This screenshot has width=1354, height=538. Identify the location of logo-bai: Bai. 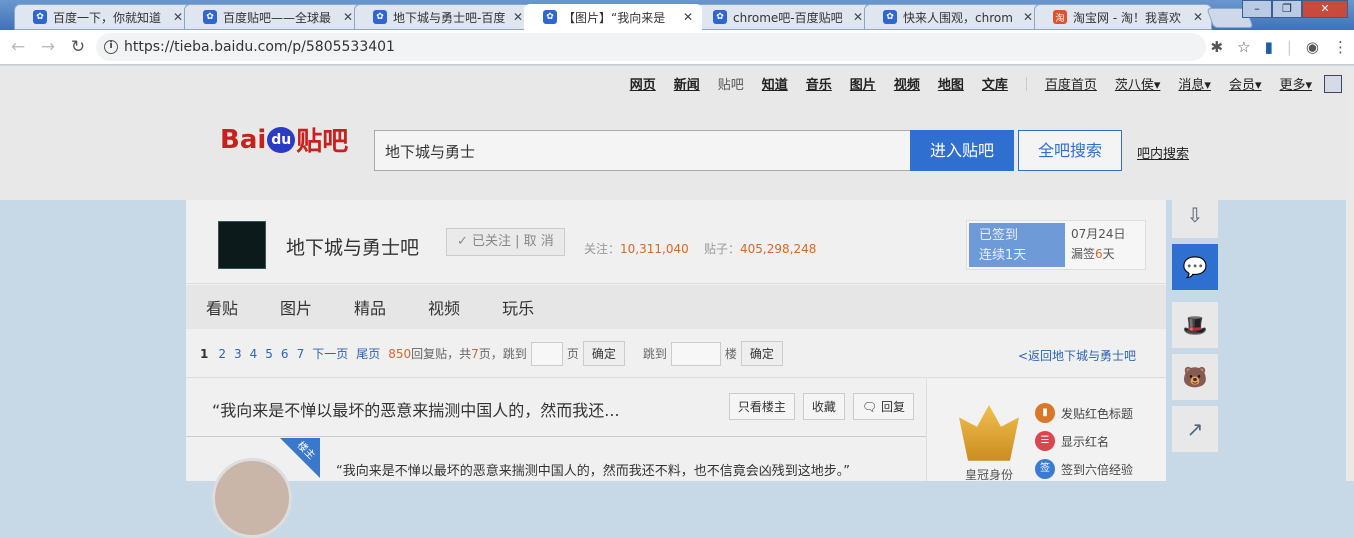
(243, 139).